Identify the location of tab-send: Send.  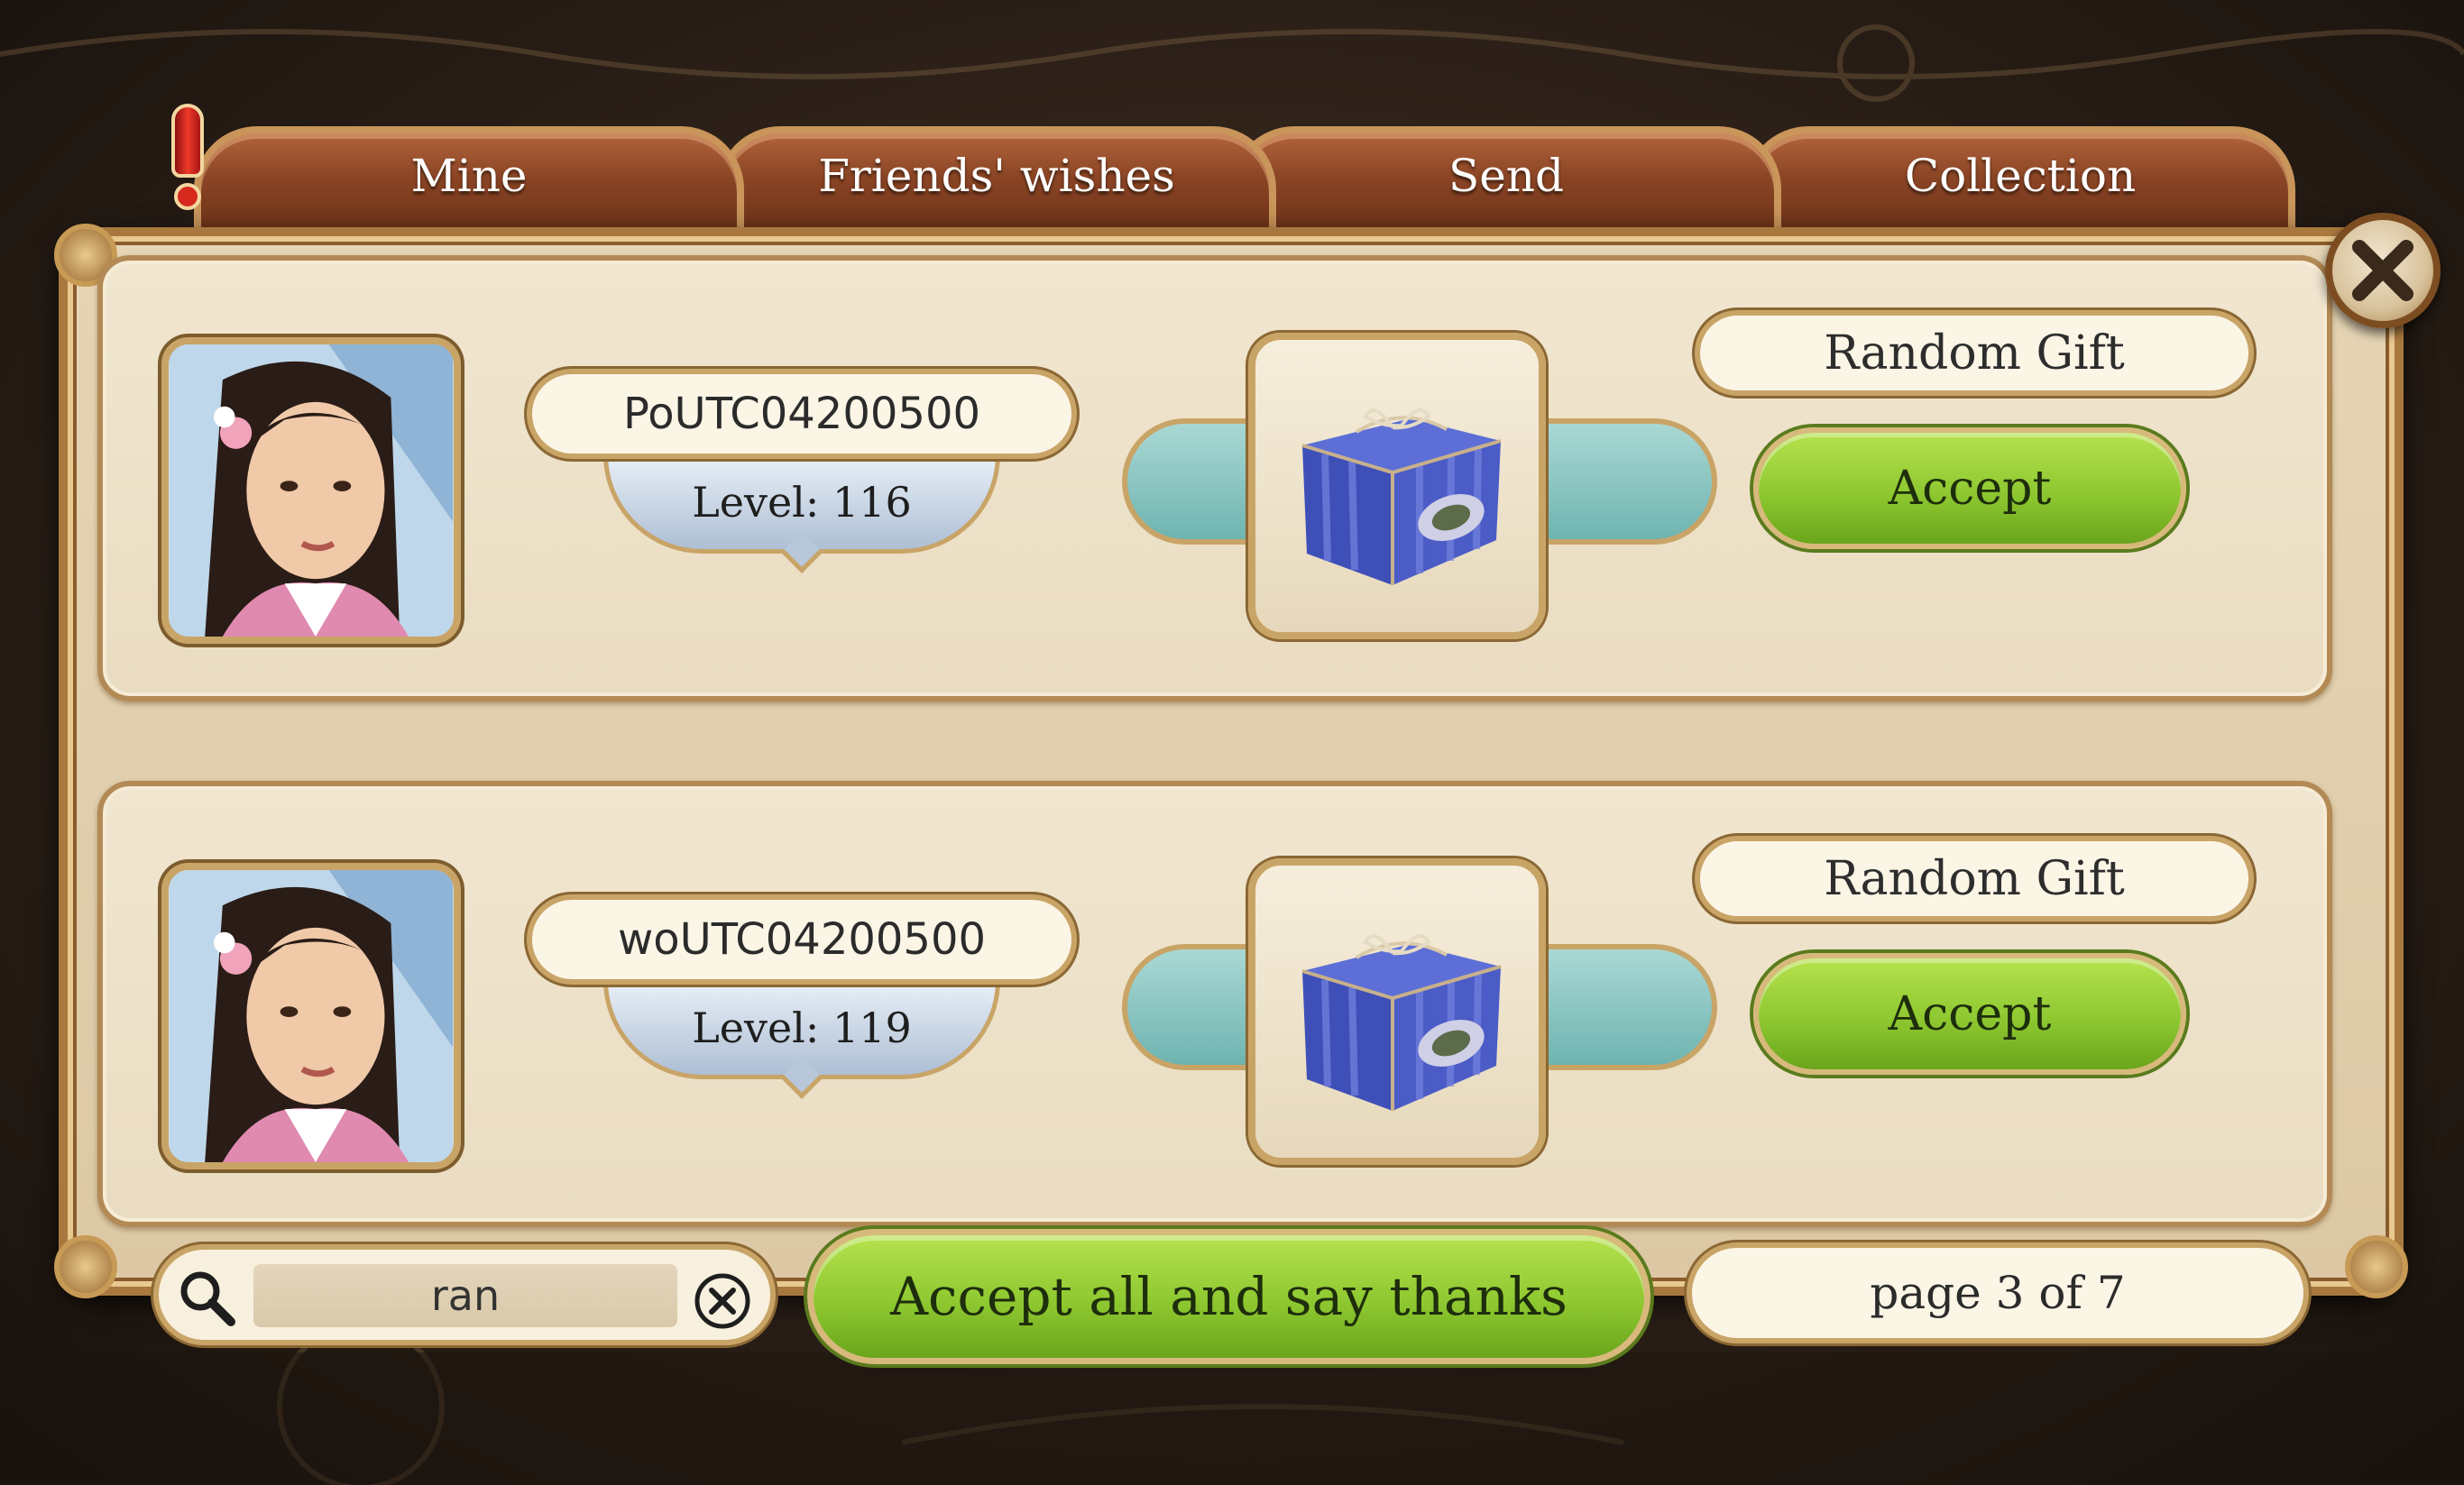
(1506, 180).